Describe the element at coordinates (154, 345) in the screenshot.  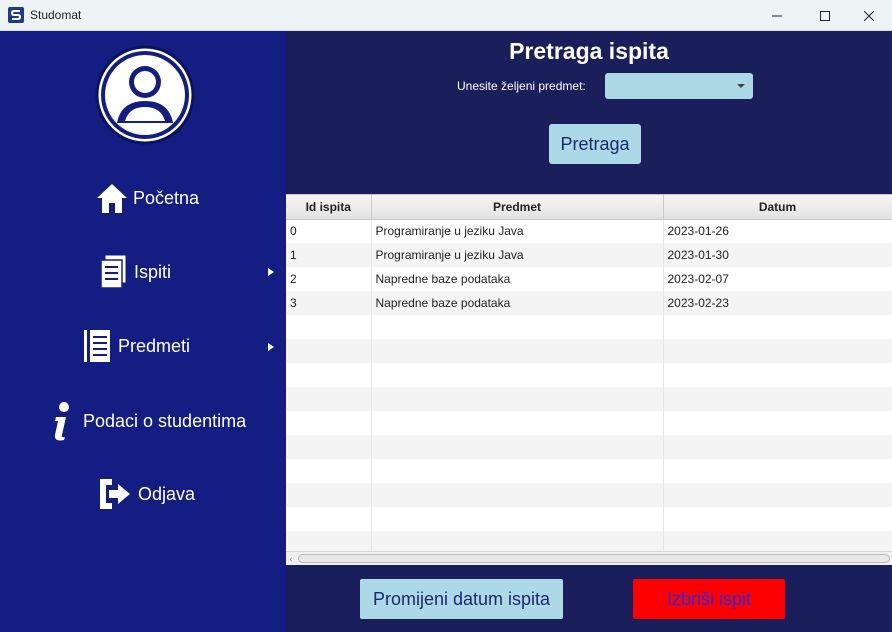
I see `sidebar-item-label: Predmeti` at that location.